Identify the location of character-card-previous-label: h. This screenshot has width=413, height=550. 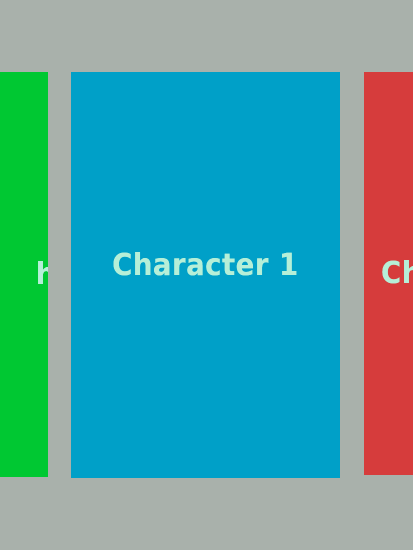
(42, 274).